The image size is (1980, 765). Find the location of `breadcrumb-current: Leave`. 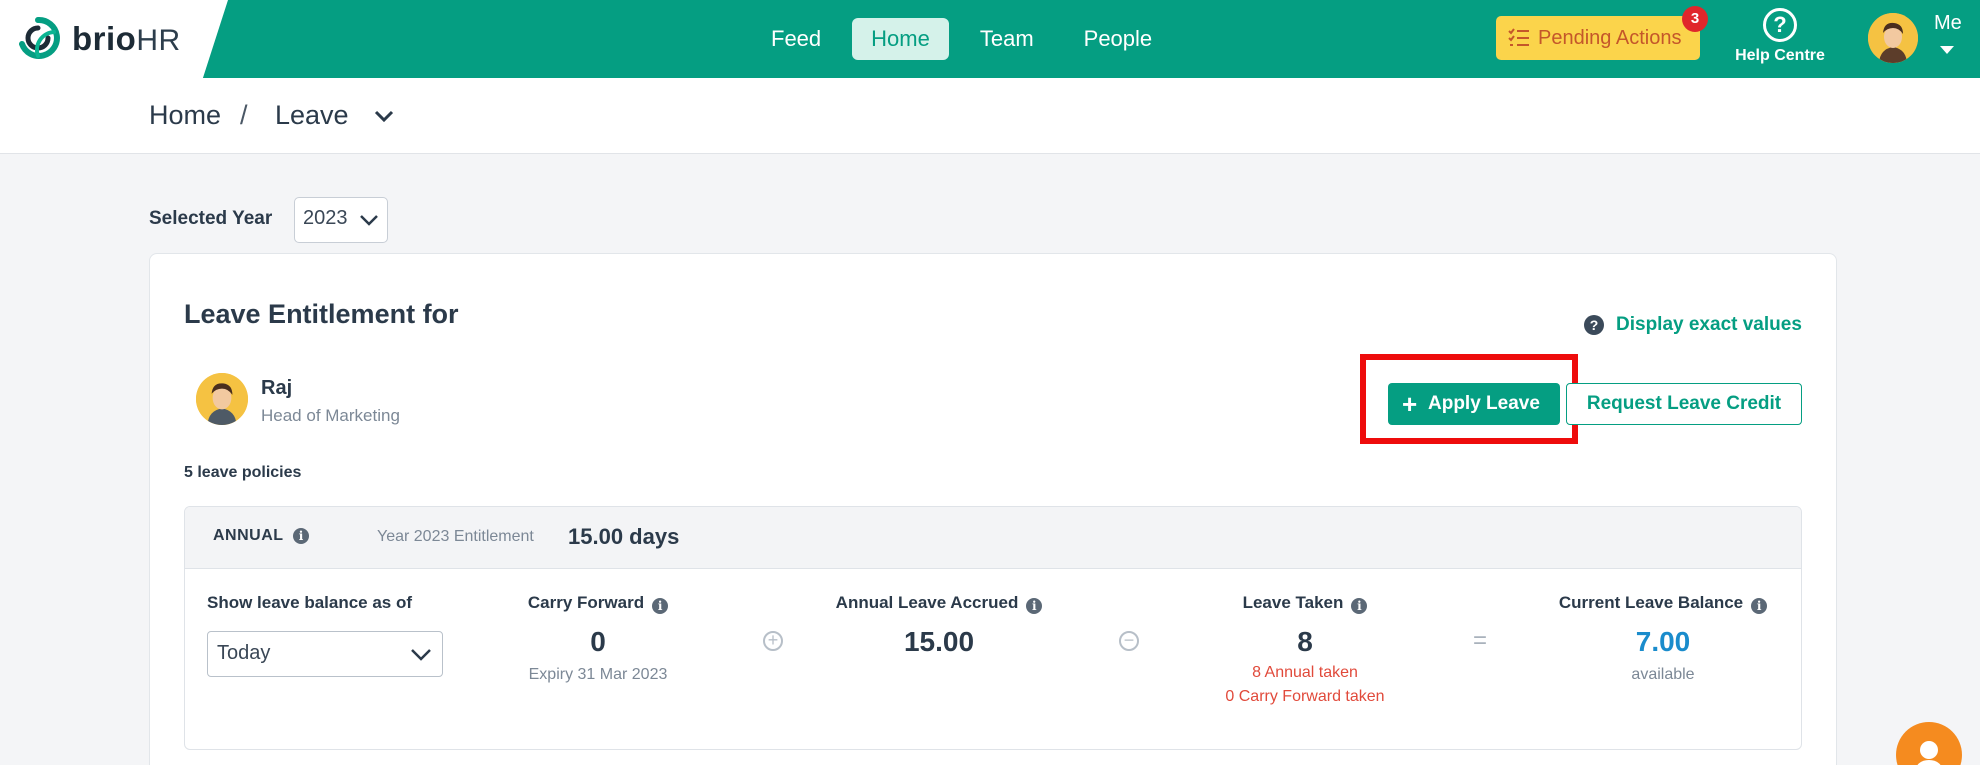

breadcrumb-current: Leave is located at coordinates (312, 115).